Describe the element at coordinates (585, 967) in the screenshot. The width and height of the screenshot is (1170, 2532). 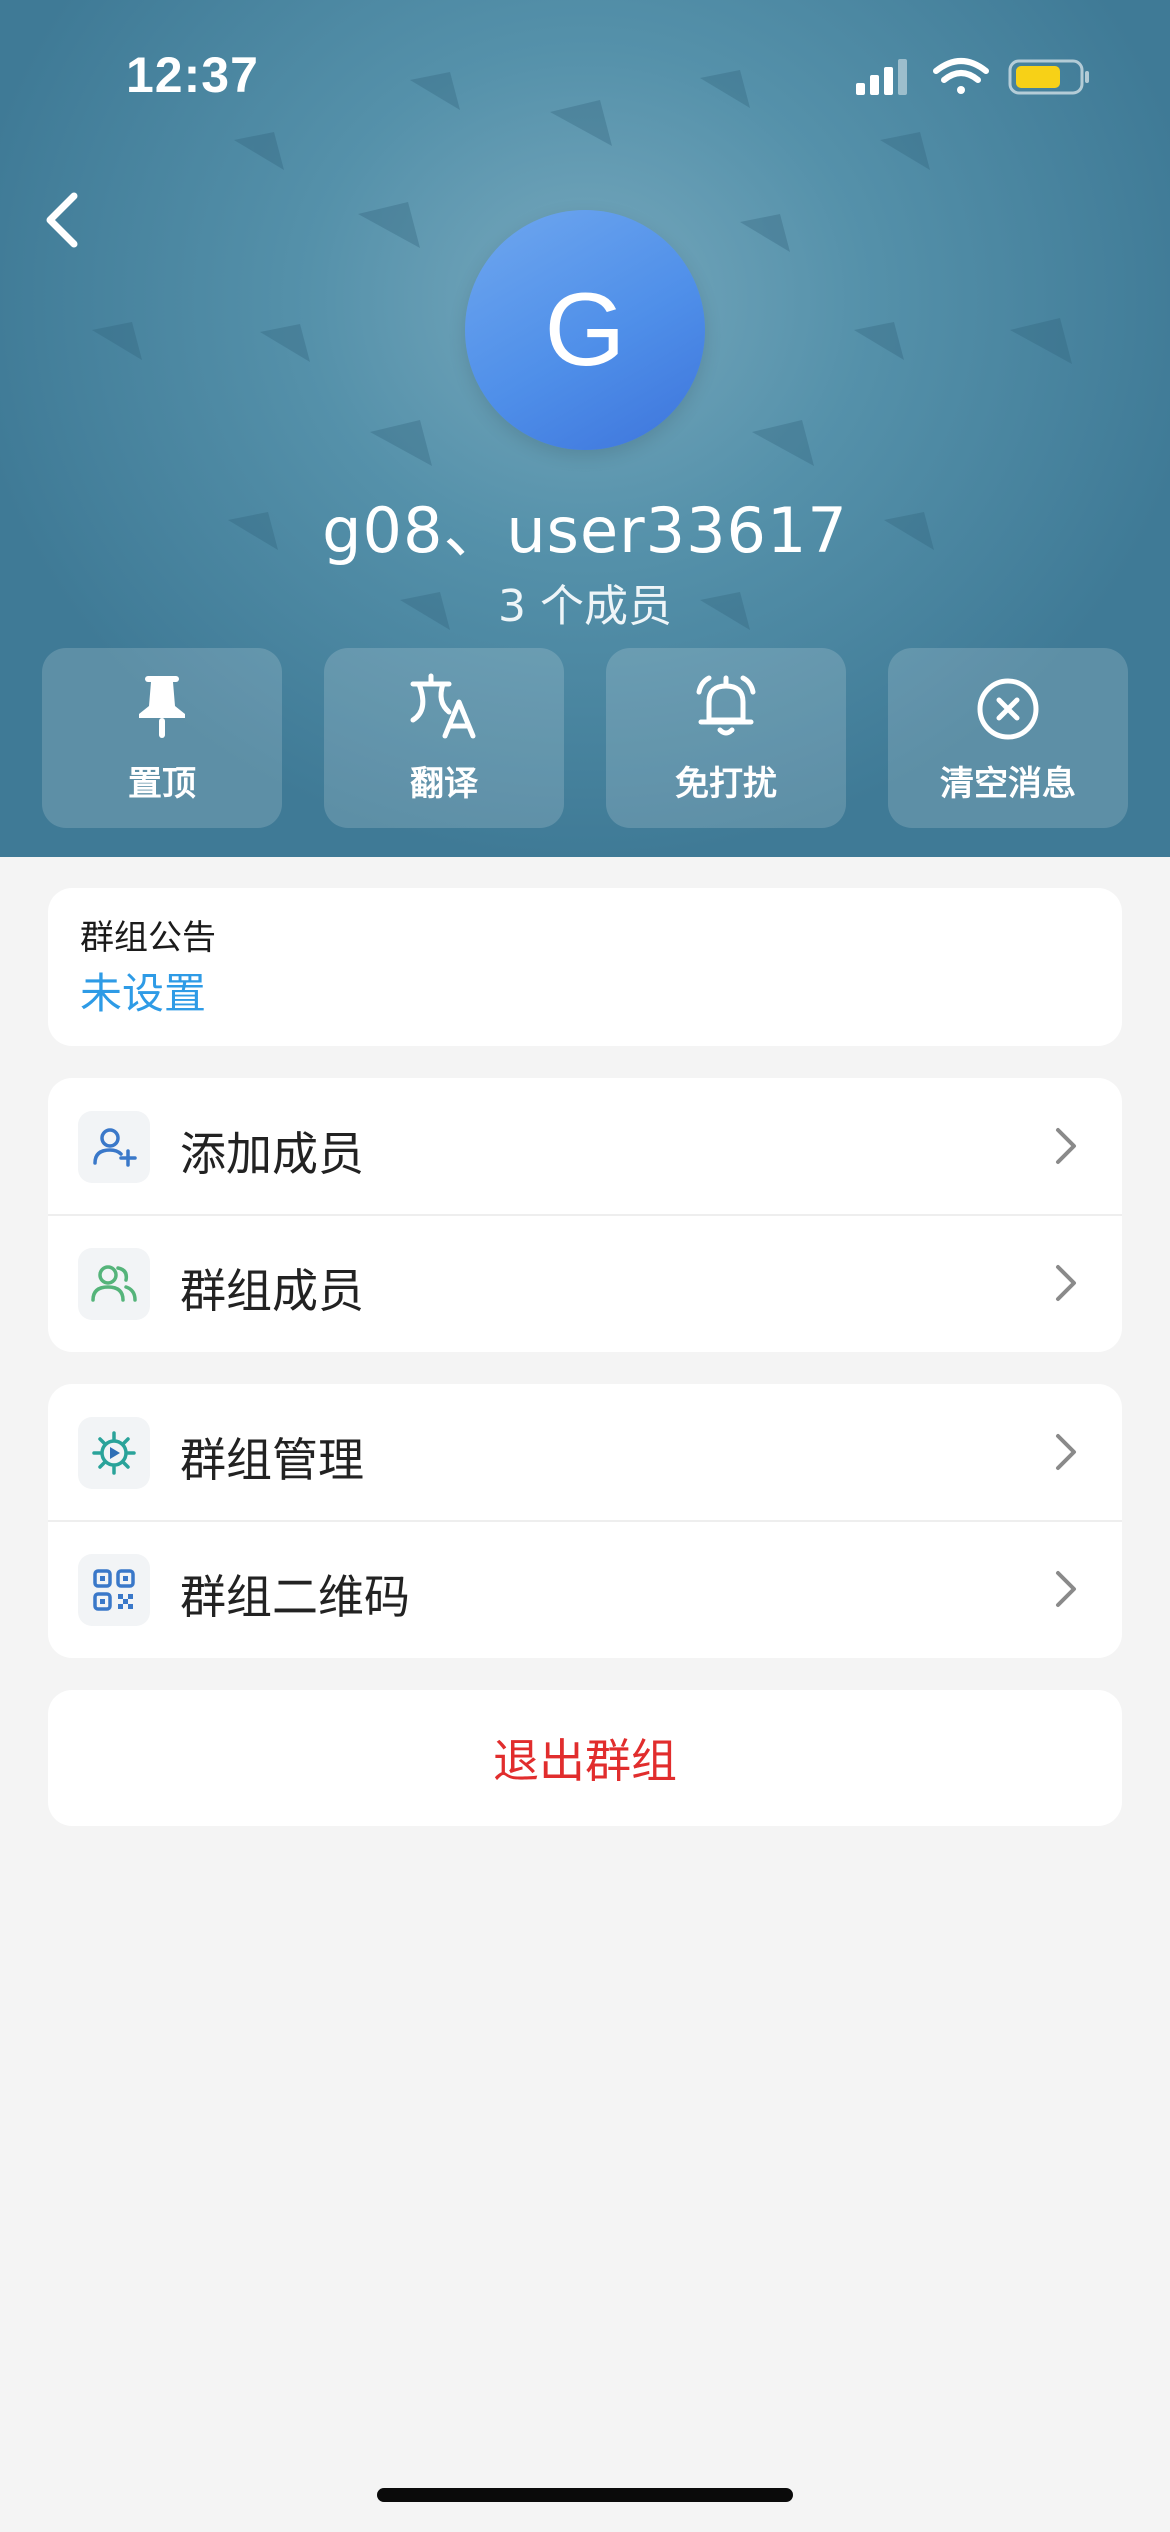
I see `group-notice-card: 群组公告 未设置` at that location.